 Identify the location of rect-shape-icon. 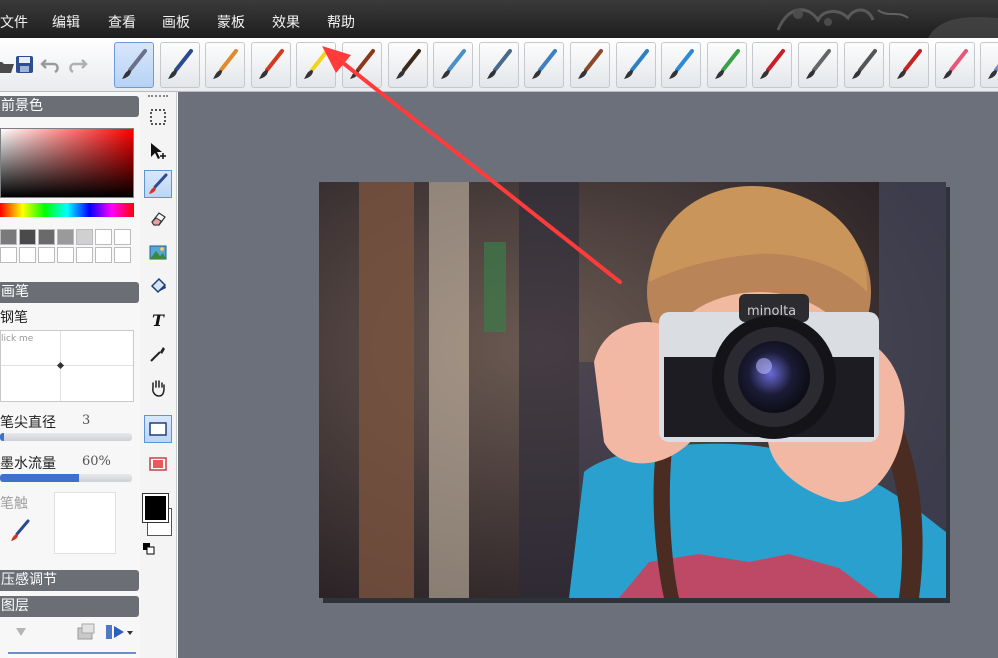
(158, 429).